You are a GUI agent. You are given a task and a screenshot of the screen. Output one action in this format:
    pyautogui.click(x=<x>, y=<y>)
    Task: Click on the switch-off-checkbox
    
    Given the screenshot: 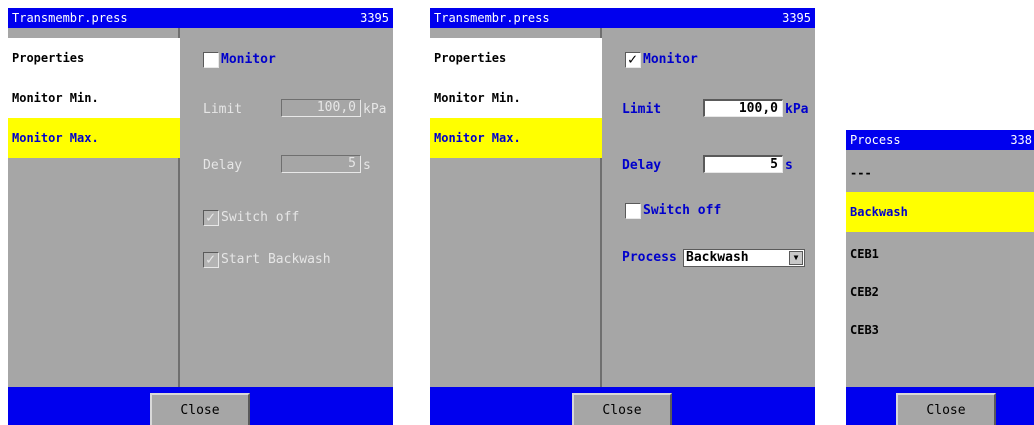 What is the action you would take?
    pyautogui.click(x=633, y=211)
    